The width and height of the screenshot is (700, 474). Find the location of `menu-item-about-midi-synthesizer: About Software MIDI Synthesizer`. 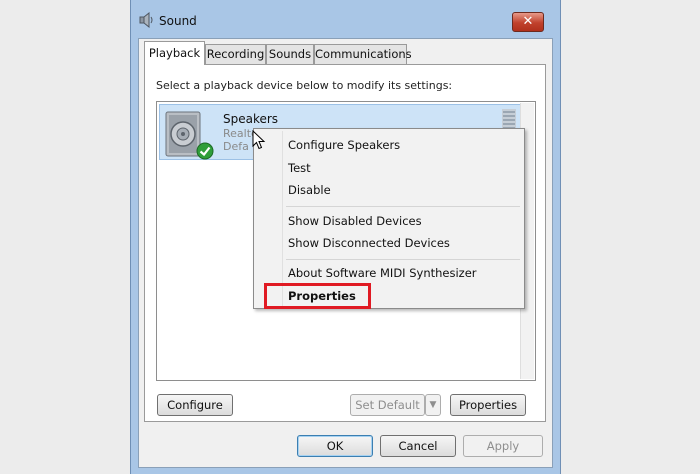

menu-item-about-midi-synthesizer: About Software MIDI Synthesizer is located at coordinates (382, 273).